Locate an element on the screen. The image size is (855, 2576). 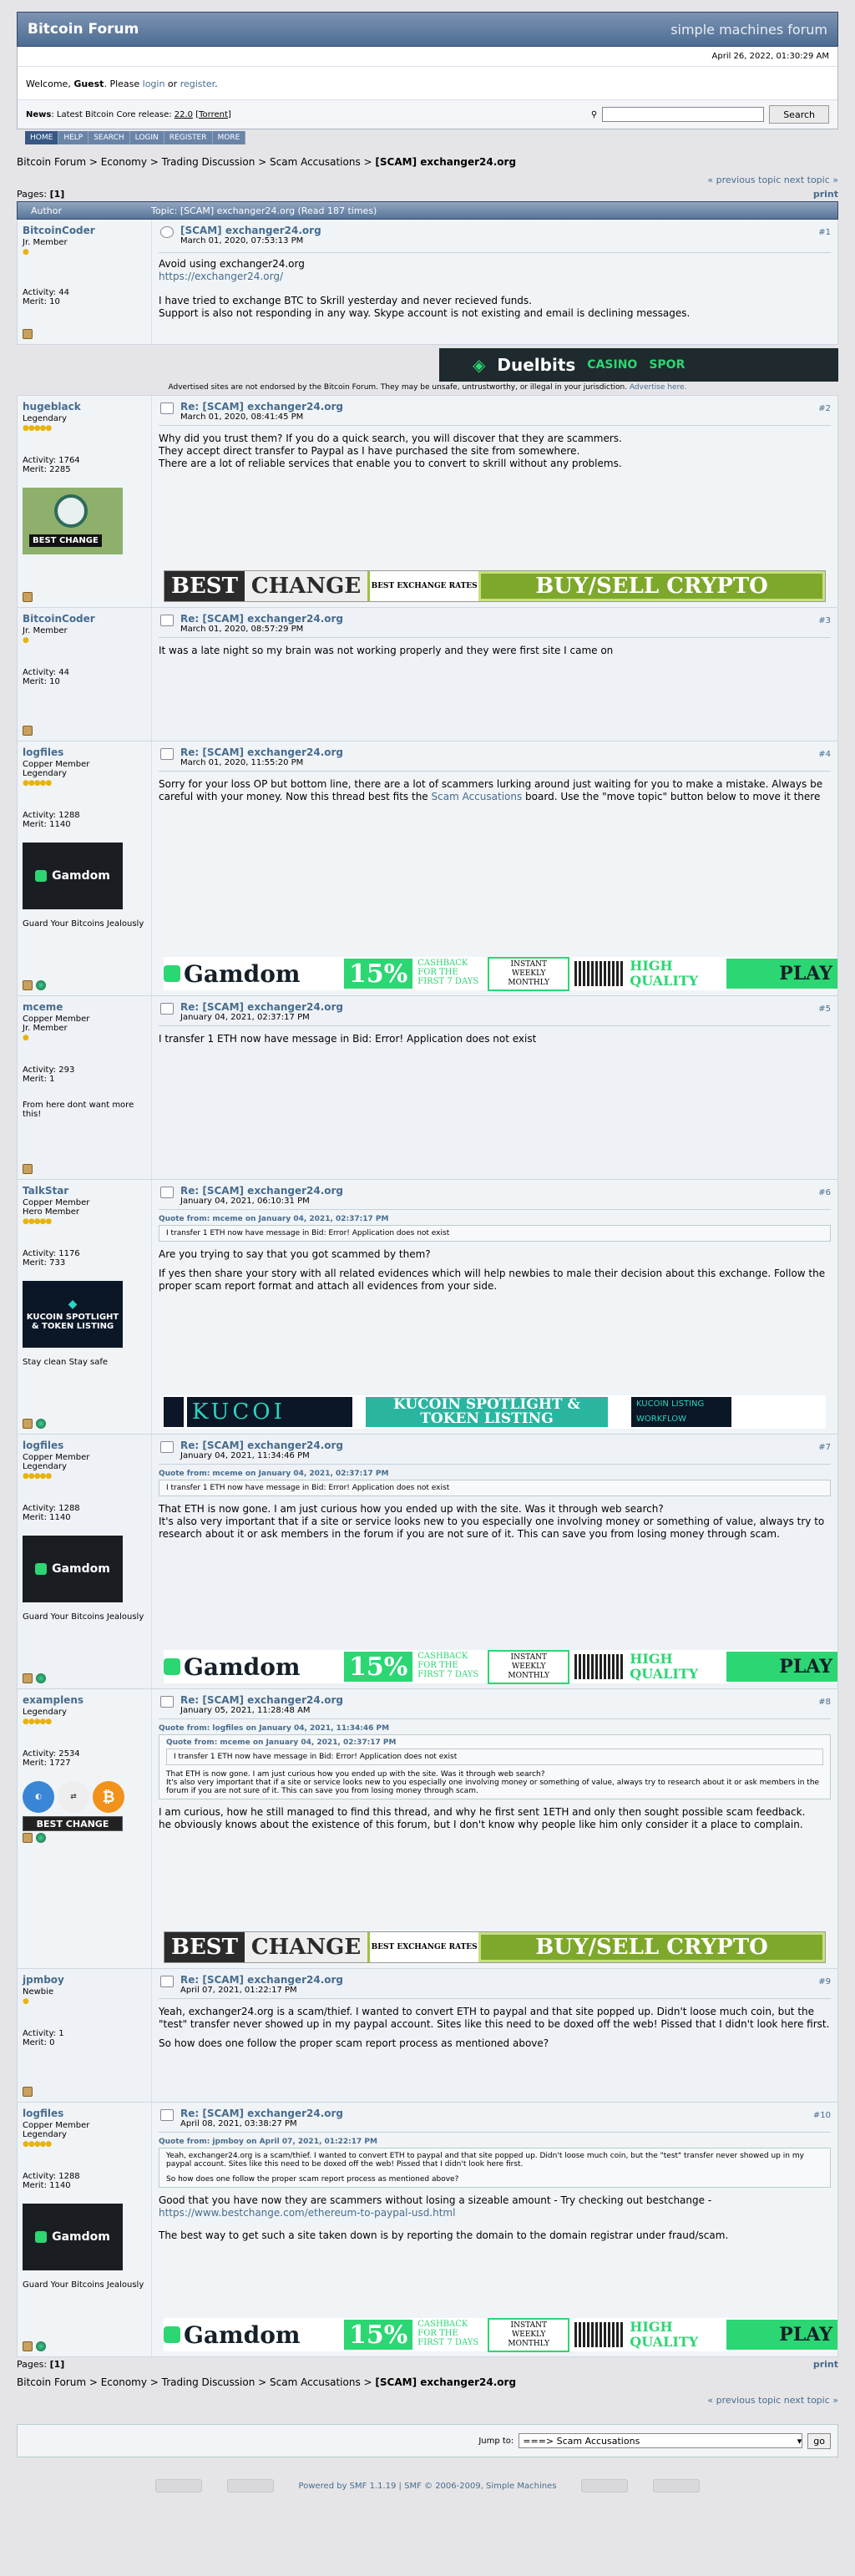
post-date: January 04, 2021, 02:37:17 PM is located at coordinates (245, 1017).